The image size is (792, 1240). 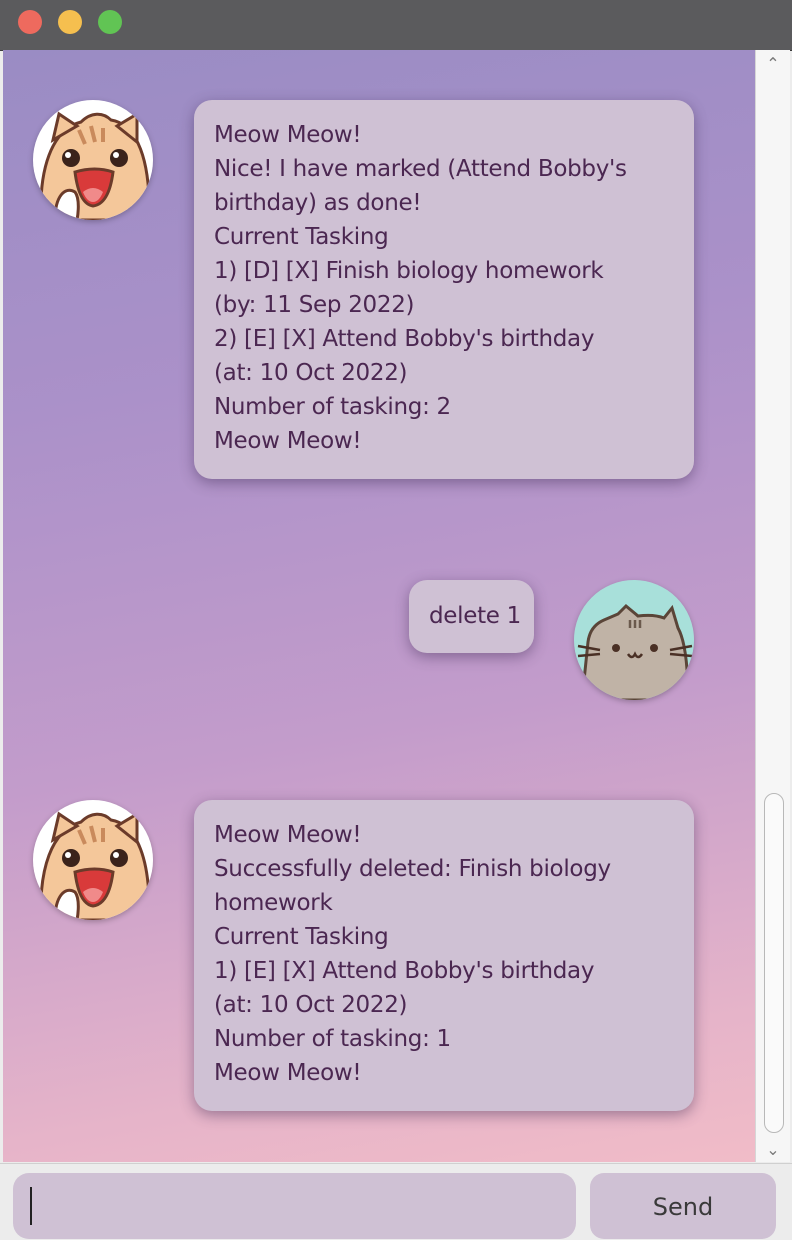 What do you see at coordinates (404, 971) in the screenshot?
I see `message-line: 1) [E] [X] Attend Bobby's birthday` at bounding box center [404, 971].